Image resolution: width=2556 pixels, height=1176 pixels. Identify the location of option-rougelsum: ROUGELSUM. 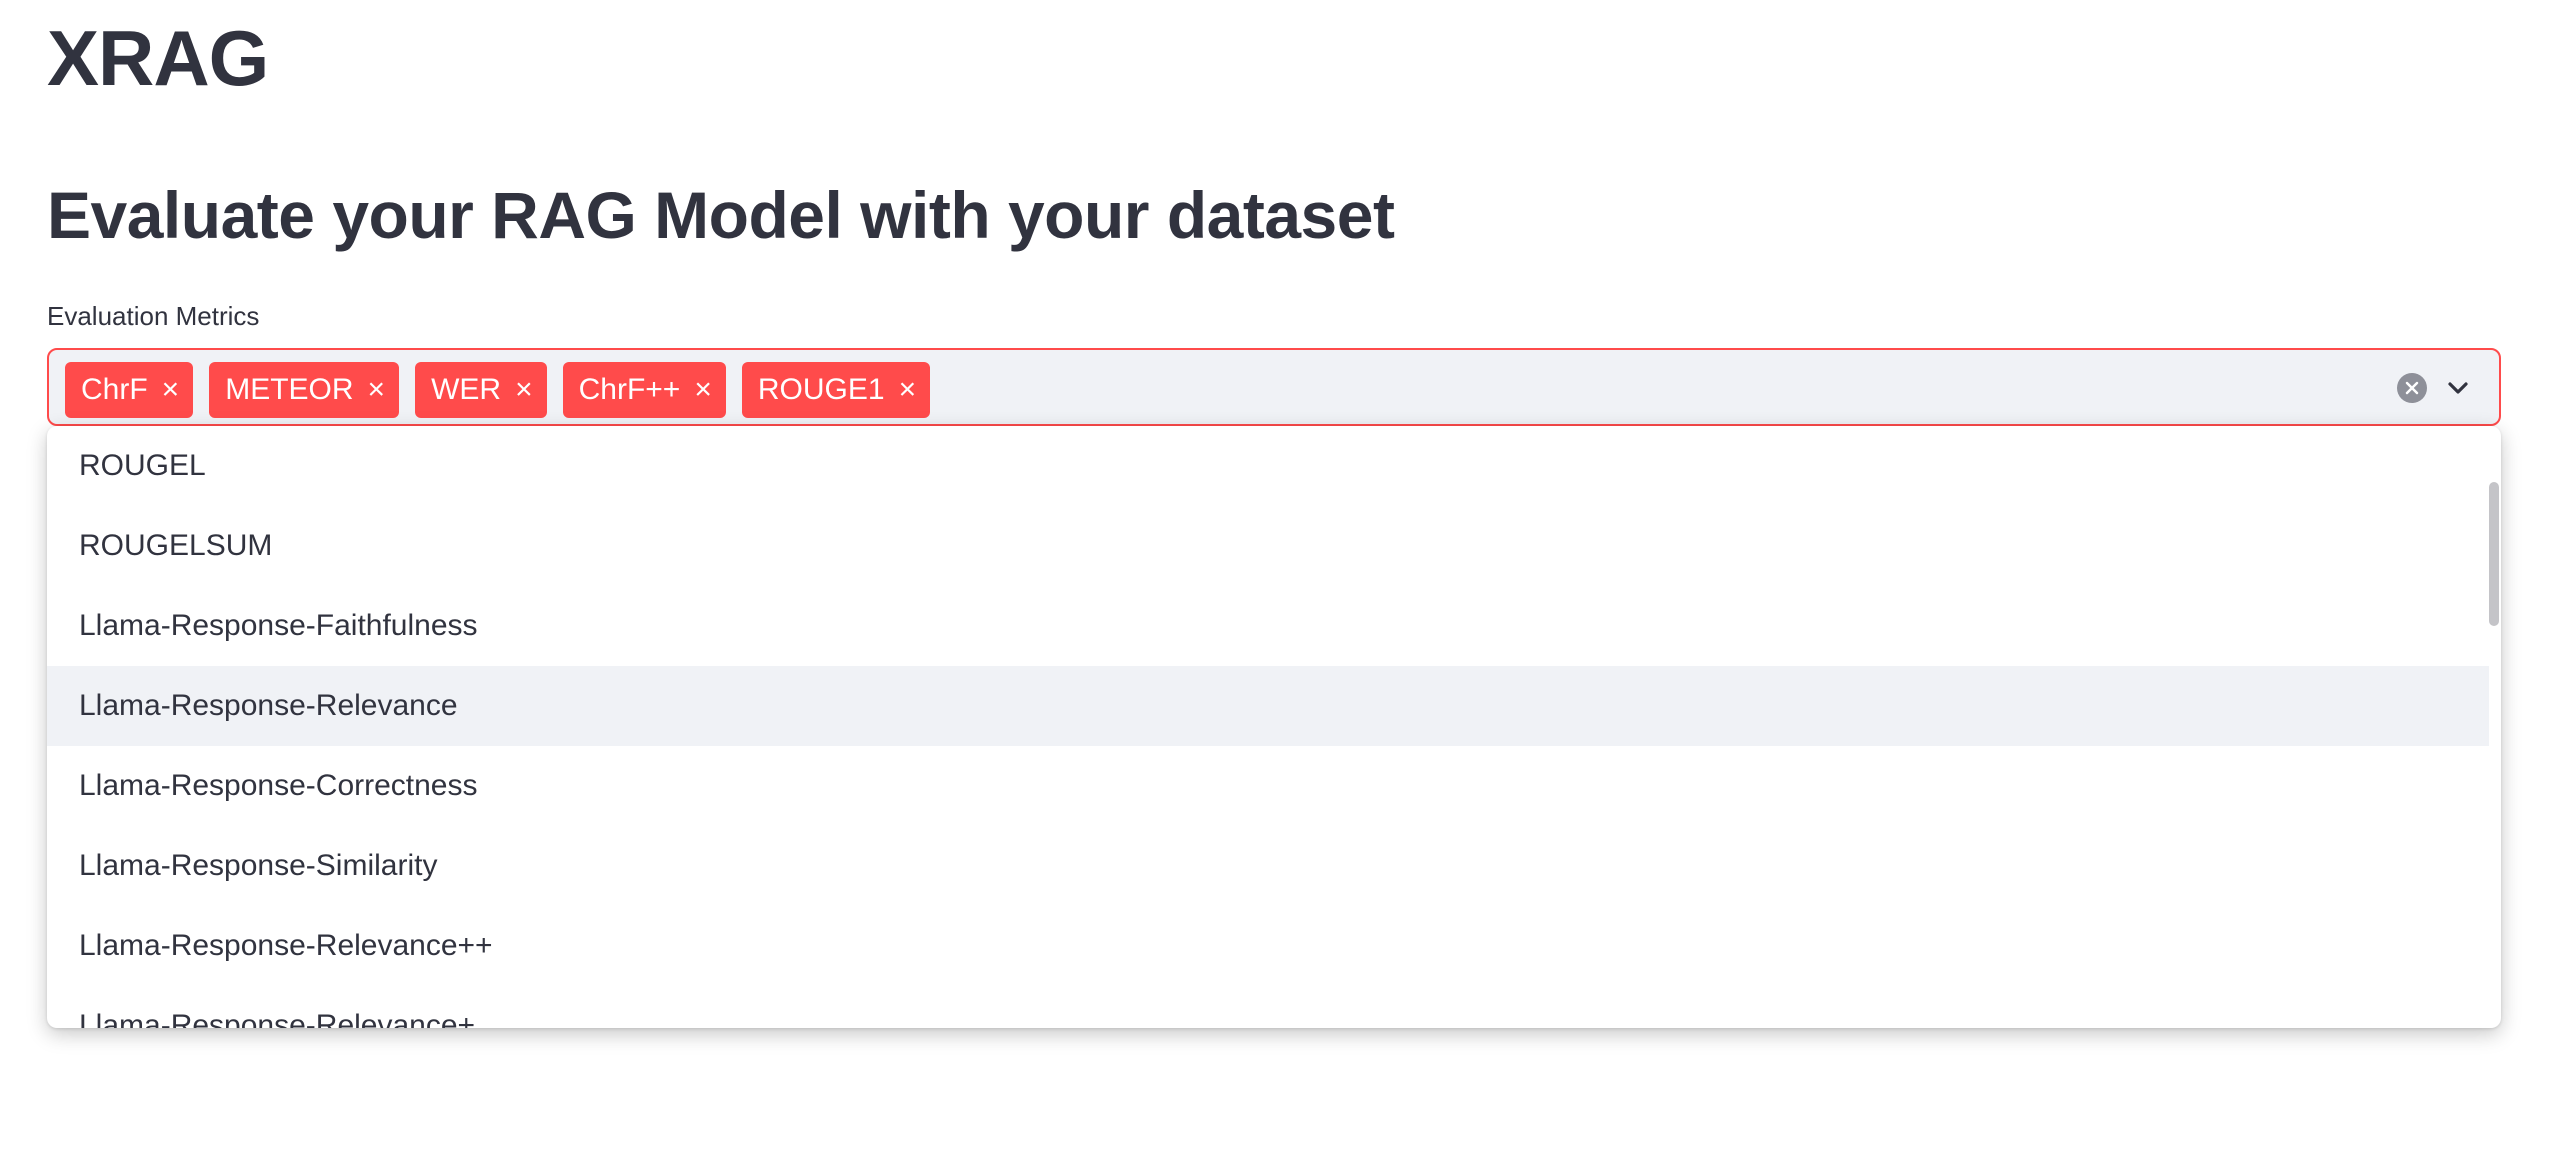
(1268, 546).